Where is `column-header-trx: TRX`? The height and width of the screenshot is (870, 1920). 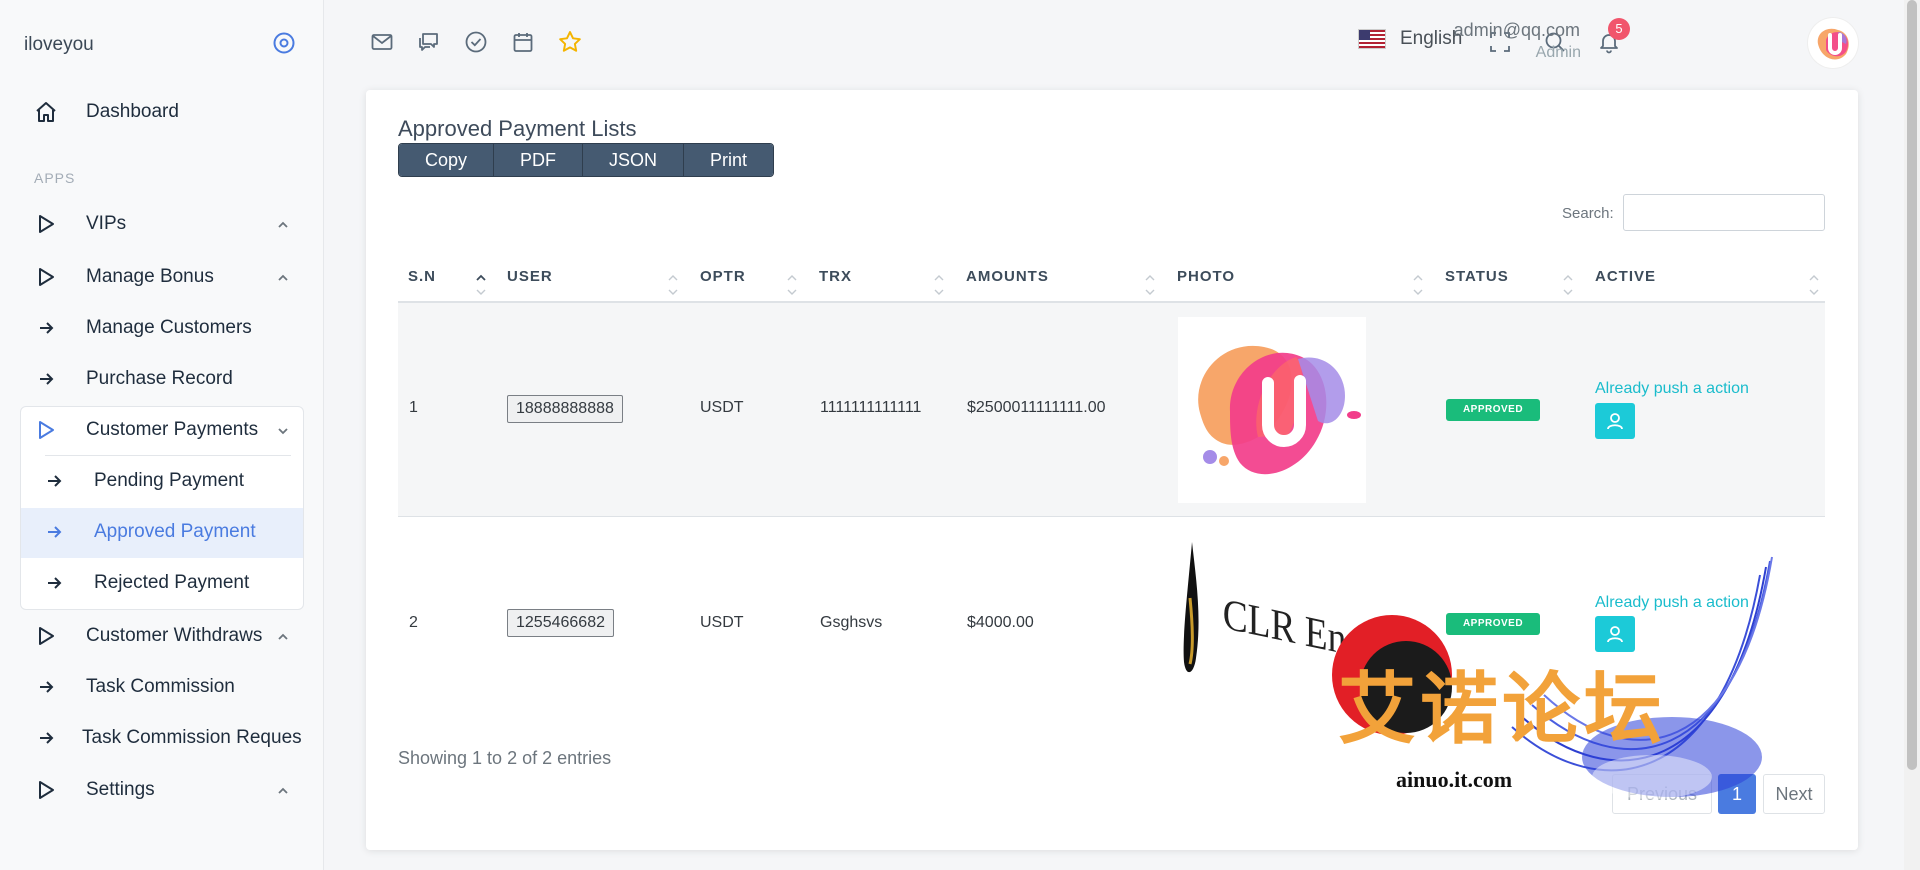
column-header-trx: TRX is located at coordinates (835, 276).